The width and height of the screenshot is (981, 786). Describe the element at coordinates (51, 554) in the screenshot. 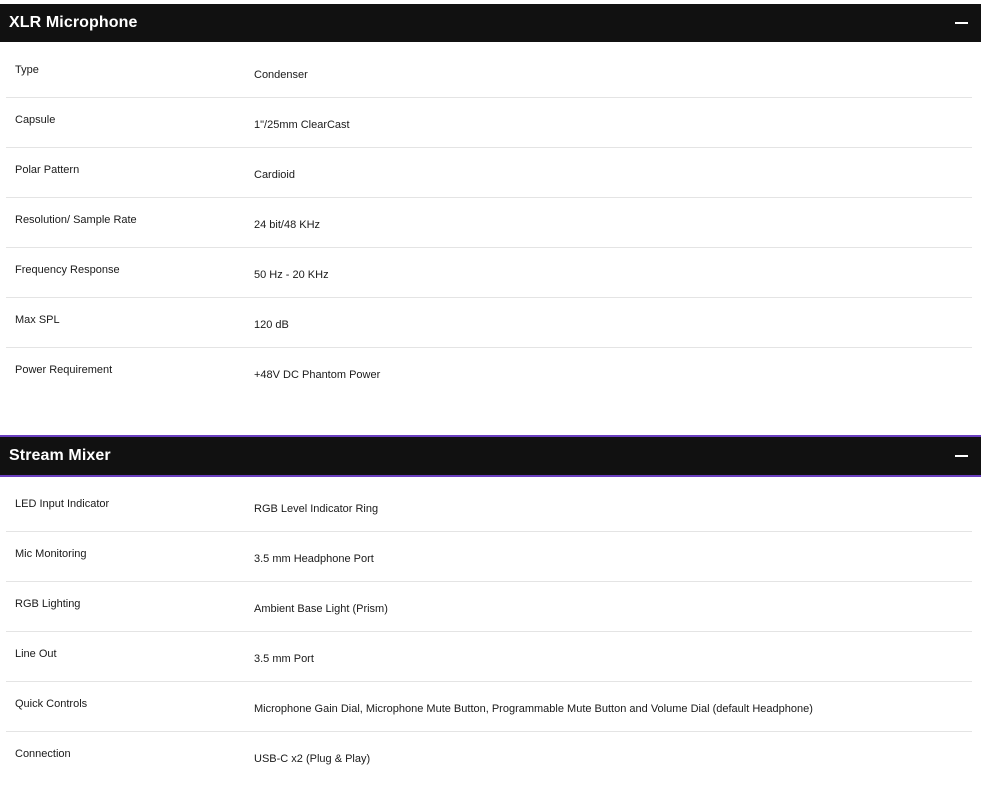

I see `spec-label: Mic Monitoring` at that location.